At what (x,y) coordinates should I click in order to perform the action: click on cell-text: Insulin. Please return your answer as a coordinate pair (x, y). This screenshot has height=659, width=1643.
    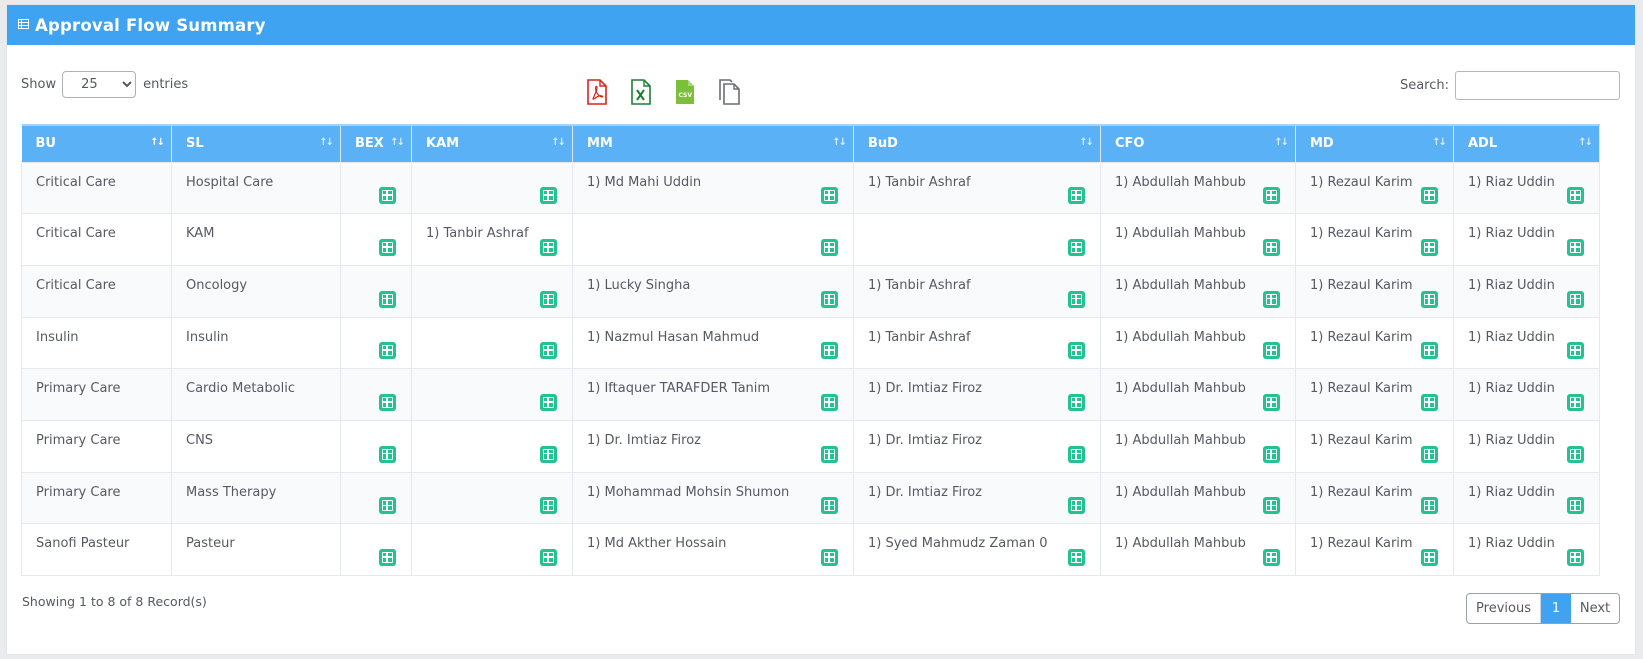
    Looking at the image, I should click on (57, 337).